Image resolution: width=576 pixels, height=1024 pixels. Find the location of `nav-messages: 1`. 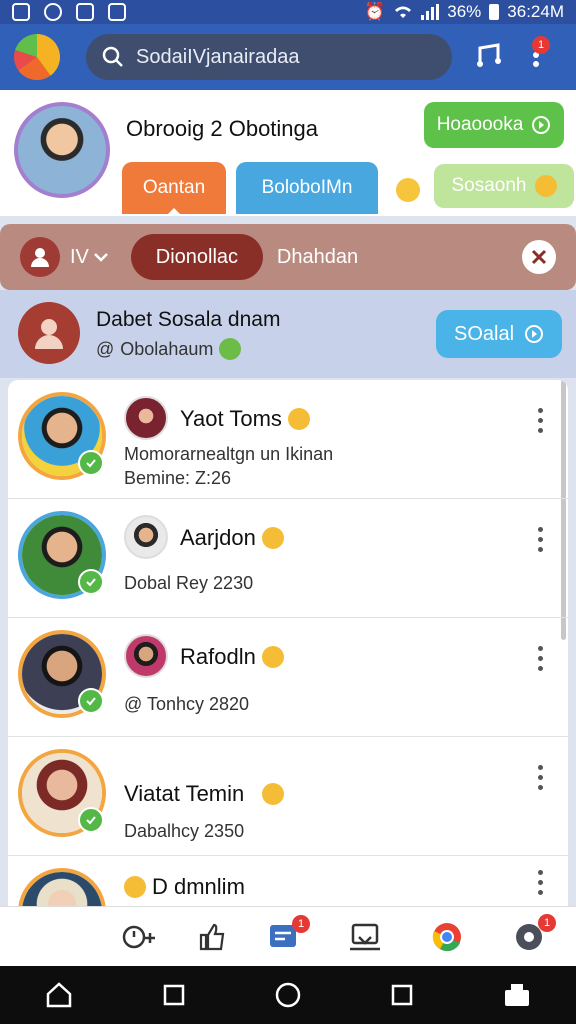

nav-messages: 1 is located at coordinates (283, 932).